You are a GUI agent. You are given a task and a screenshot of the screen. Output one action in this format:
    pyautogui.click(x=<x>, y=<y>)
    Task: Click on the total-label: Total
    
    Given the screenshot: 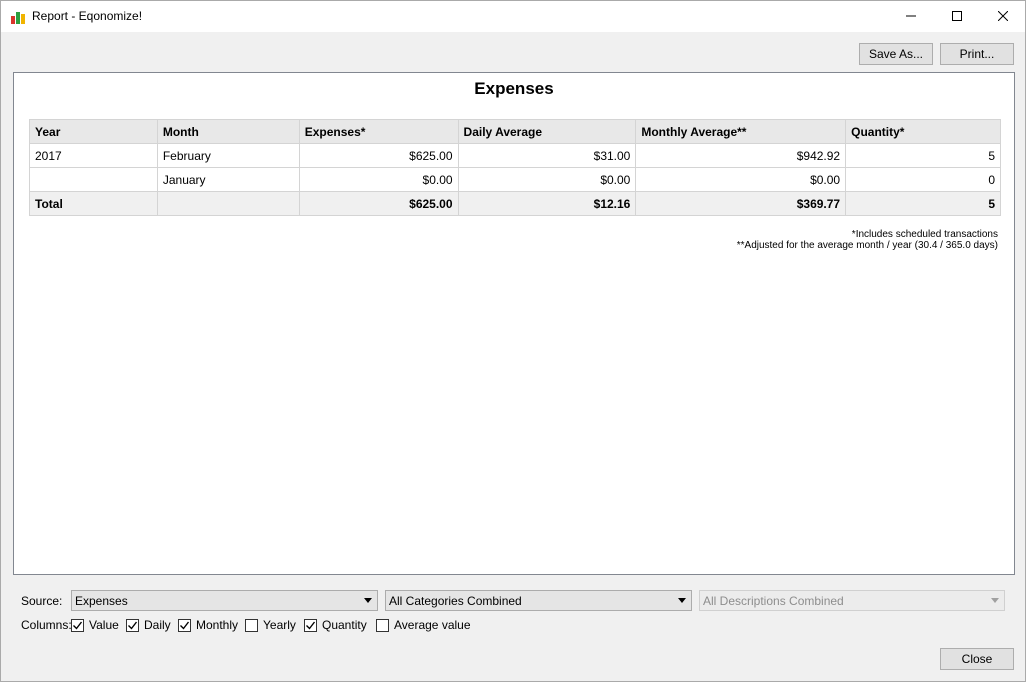 What is the action you would take?
    pyautogui.click(x=93, y=203)
    